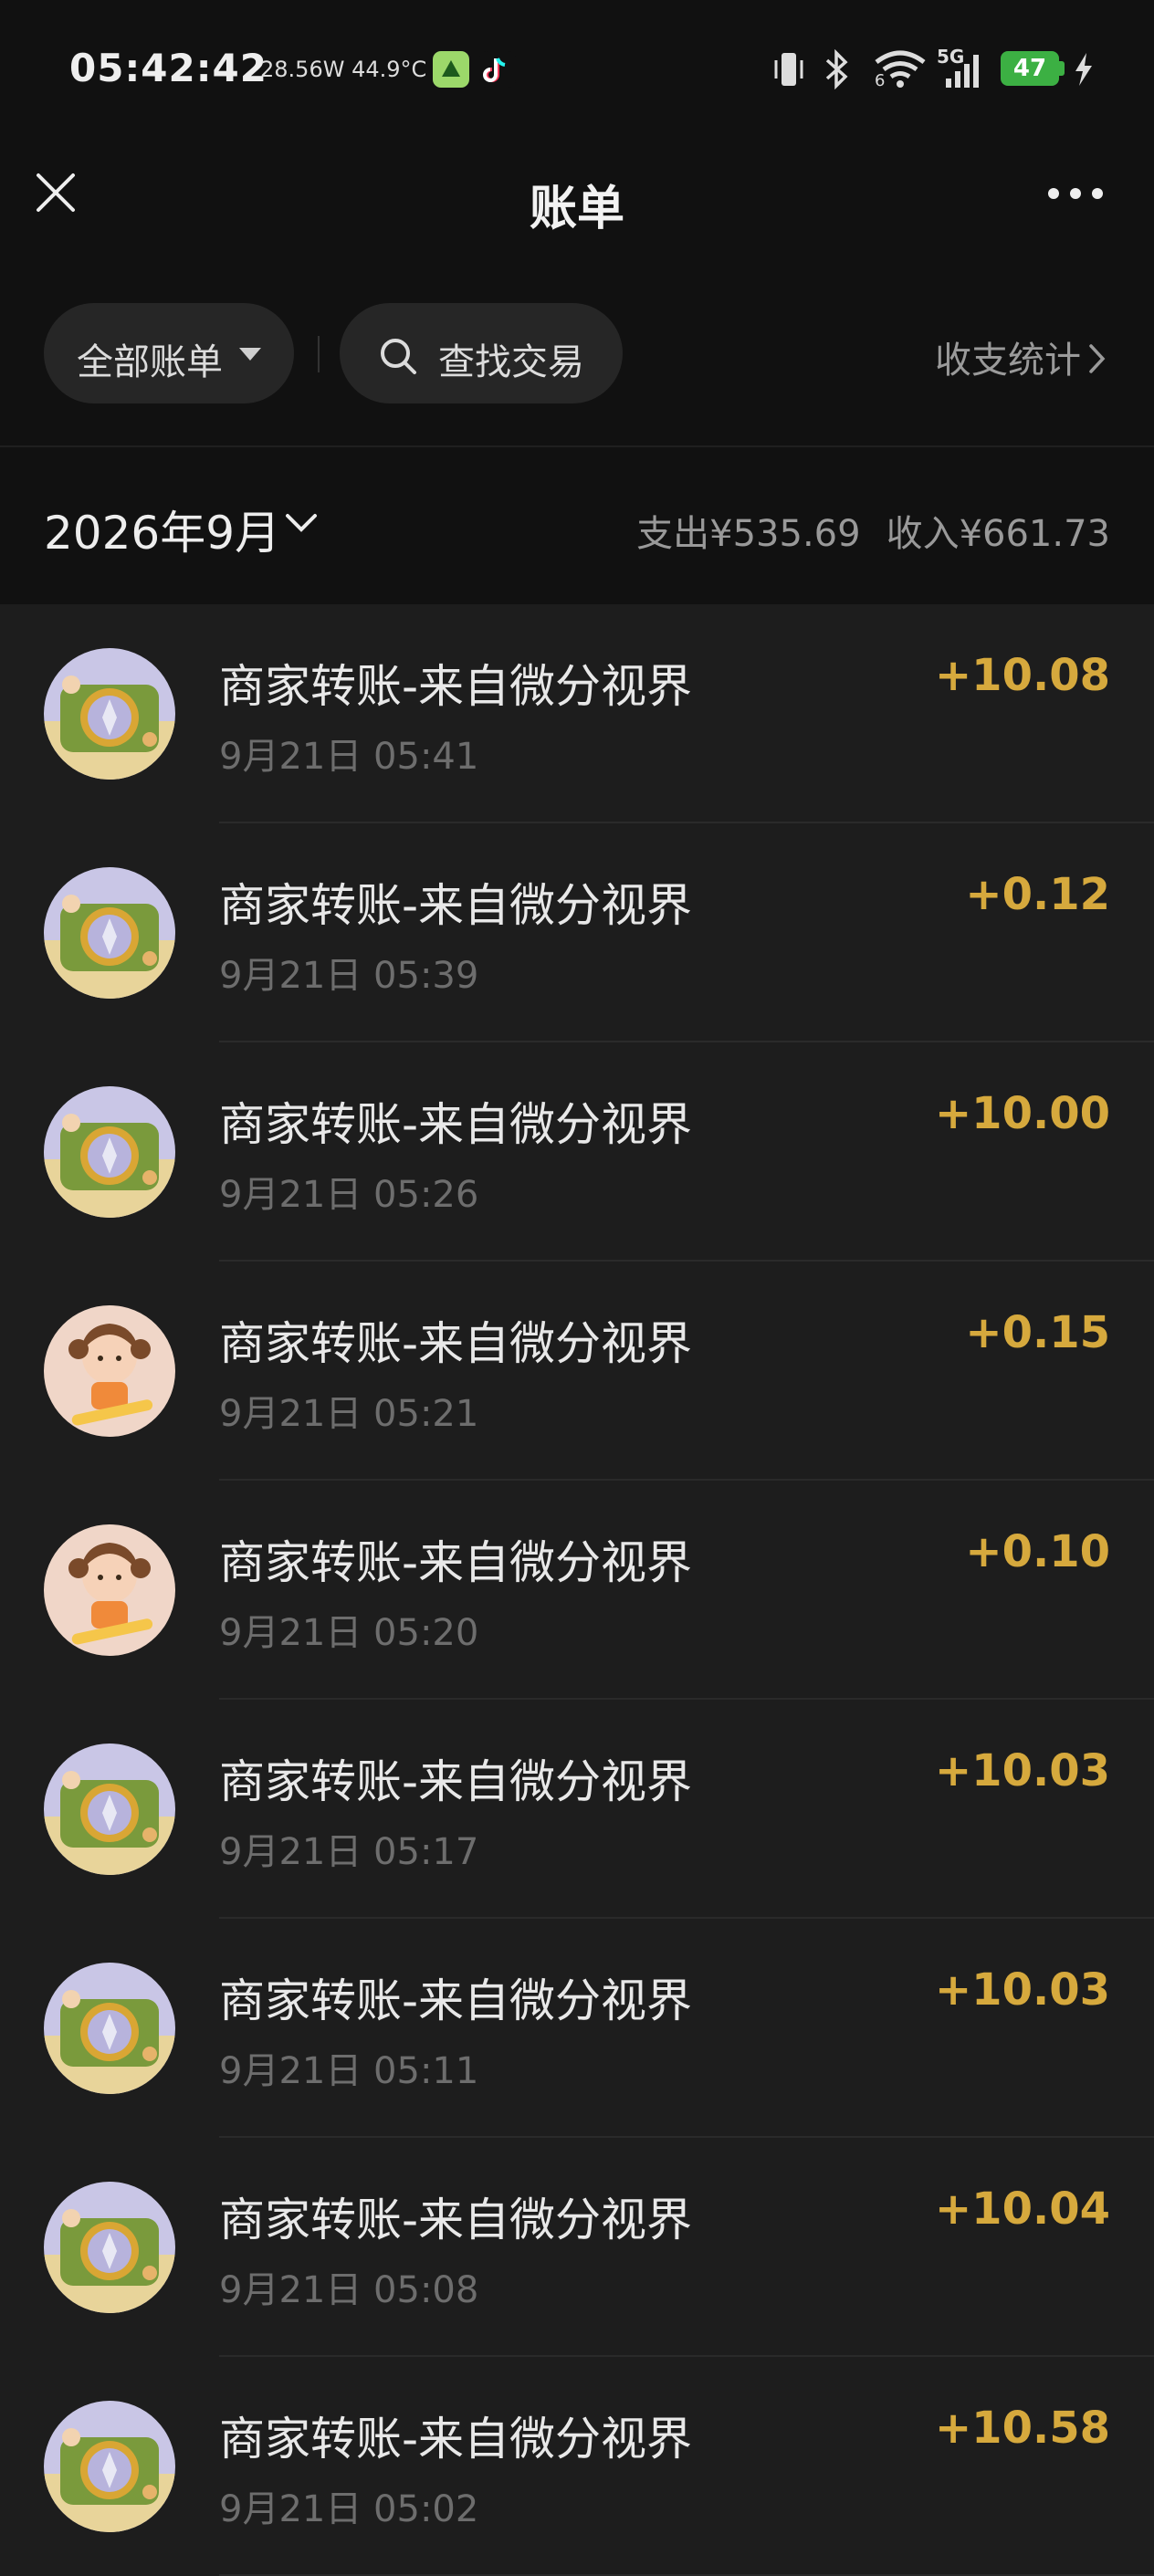  I want to click on transaction-time: 9月21日 05:11, so click(349, 2071).